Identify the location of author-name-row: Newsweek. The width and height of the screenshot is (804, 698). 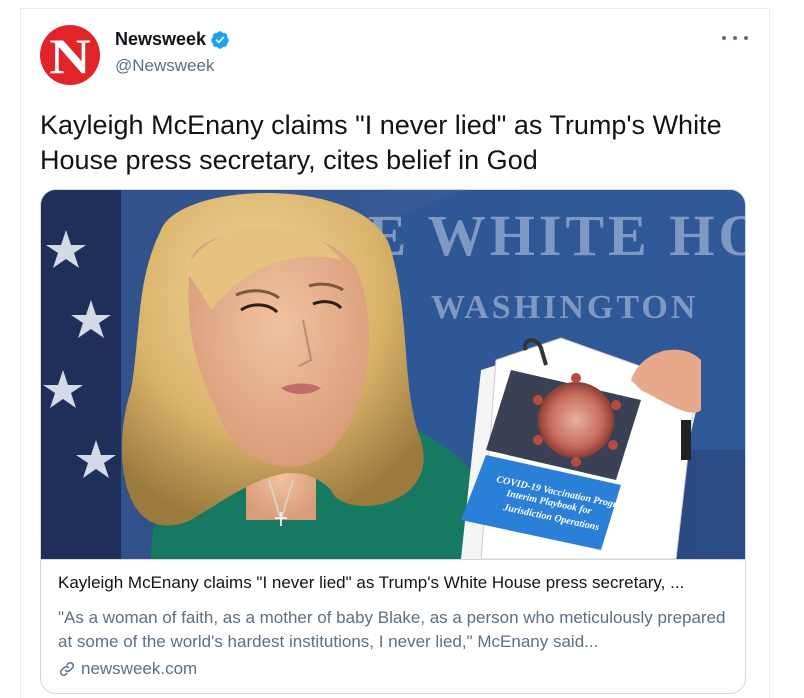
(172, 39).